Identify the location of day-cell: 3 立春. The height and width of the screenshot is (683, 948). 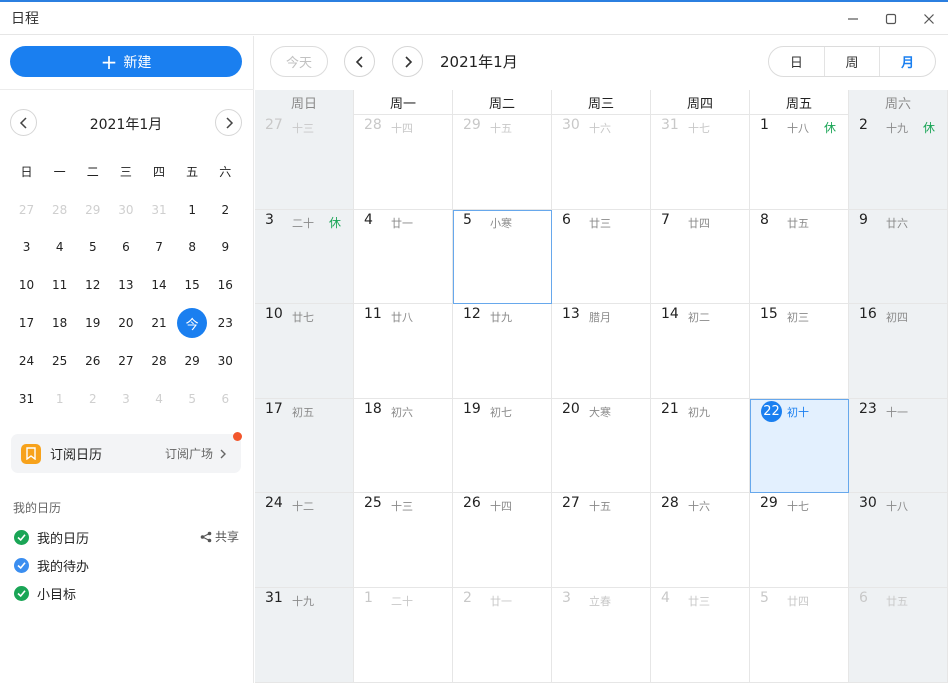
(601, 635).